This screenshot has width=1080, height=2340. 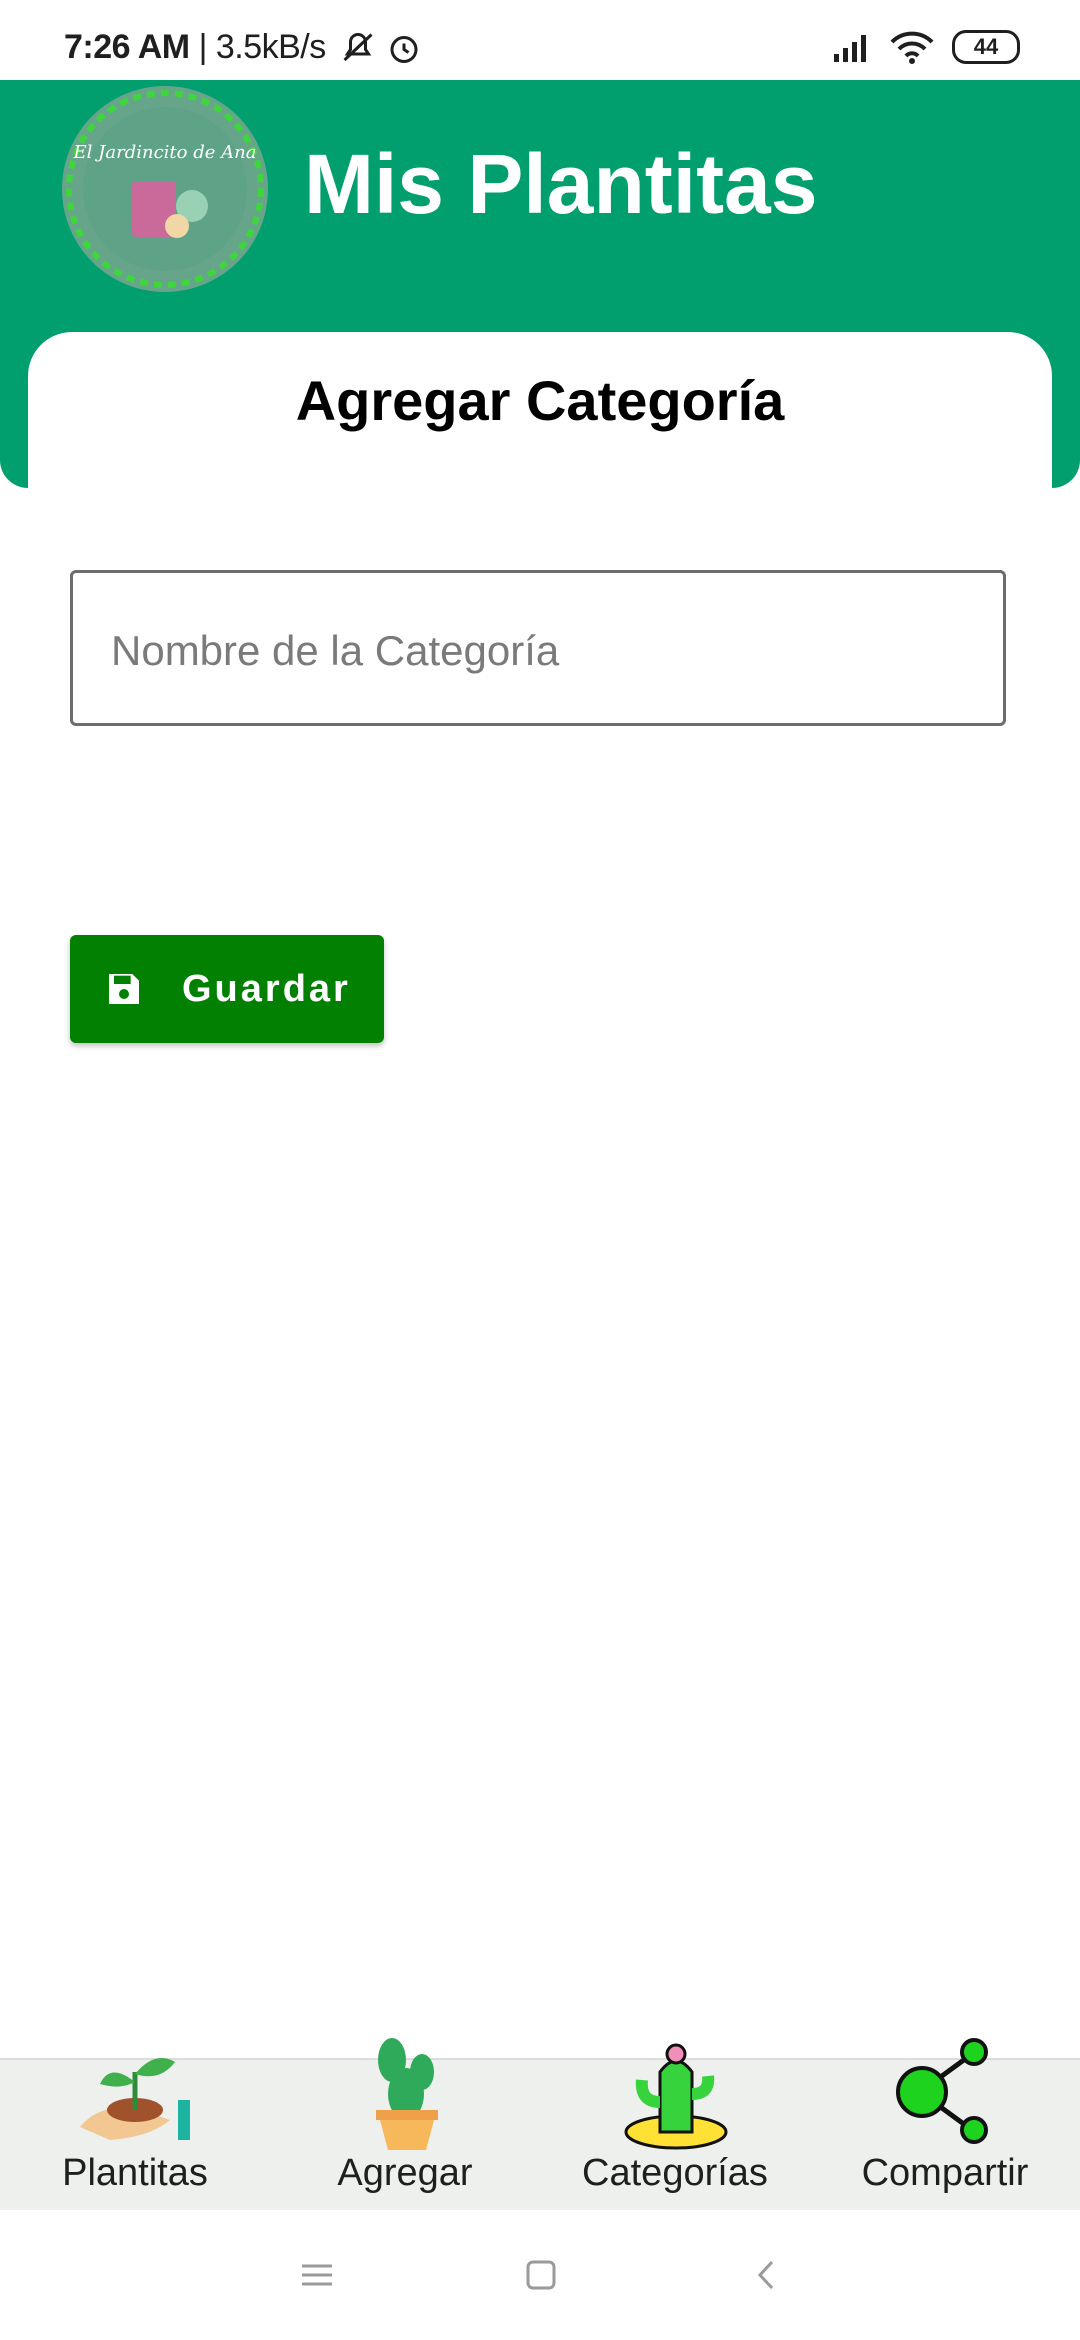 I want to click on svg-text: El Jardincito de Ana, so click(x=165, y=152).